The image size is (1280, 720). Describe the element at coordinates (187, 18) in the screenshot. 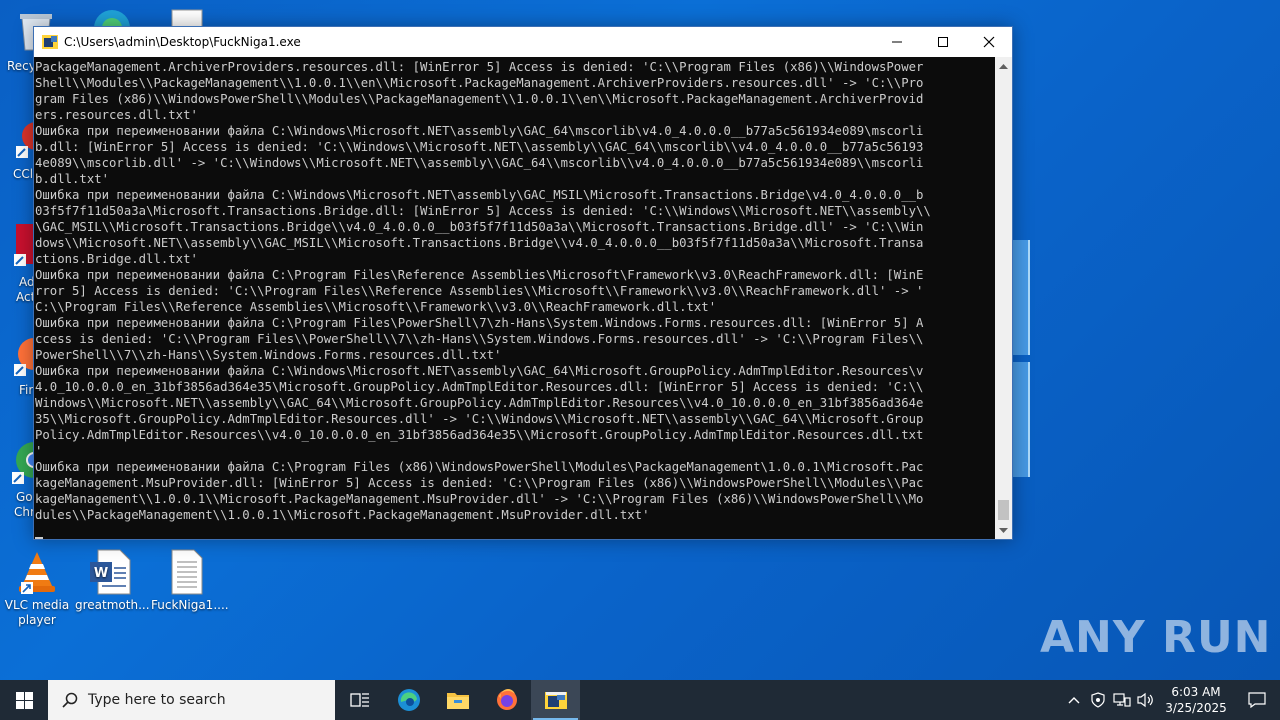

I see `file-desktop-icon` at that location.